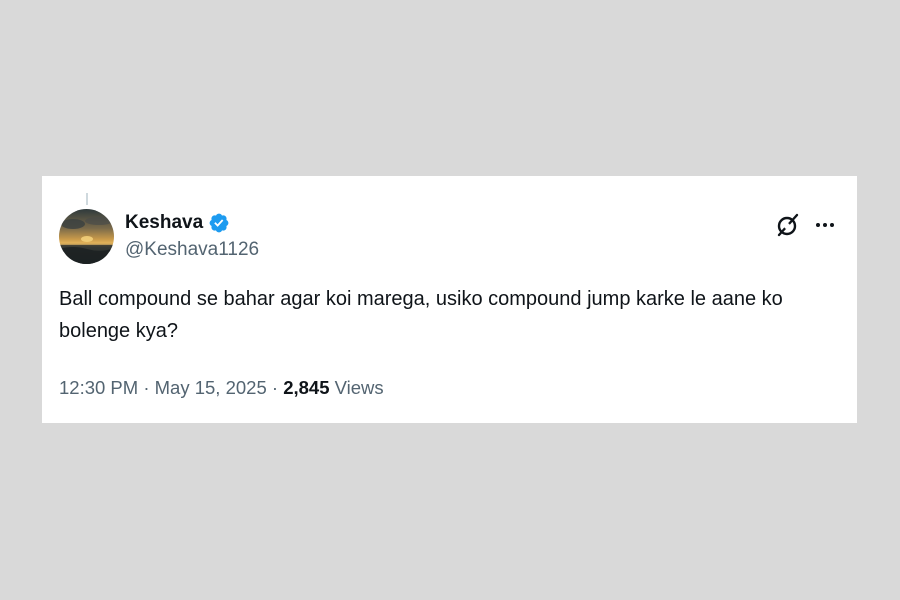 This screenshot has width=900, height=600. What do you see at coordinates (306, 387) in the screenshot?
I see `views-count: 2,845` at bounding box center [306, 387].